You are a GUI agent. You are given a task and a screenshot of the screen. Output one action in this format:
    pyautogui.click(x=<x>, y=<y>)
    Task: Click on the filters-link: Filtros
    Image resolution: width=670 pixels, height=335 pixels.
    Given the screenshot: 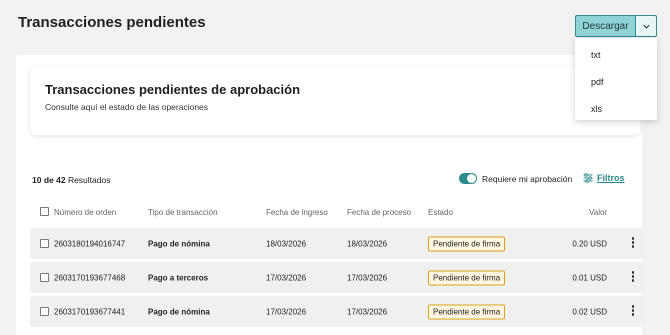 What is the action you would take?
    pyautogui.click(x=604, y=178)
    